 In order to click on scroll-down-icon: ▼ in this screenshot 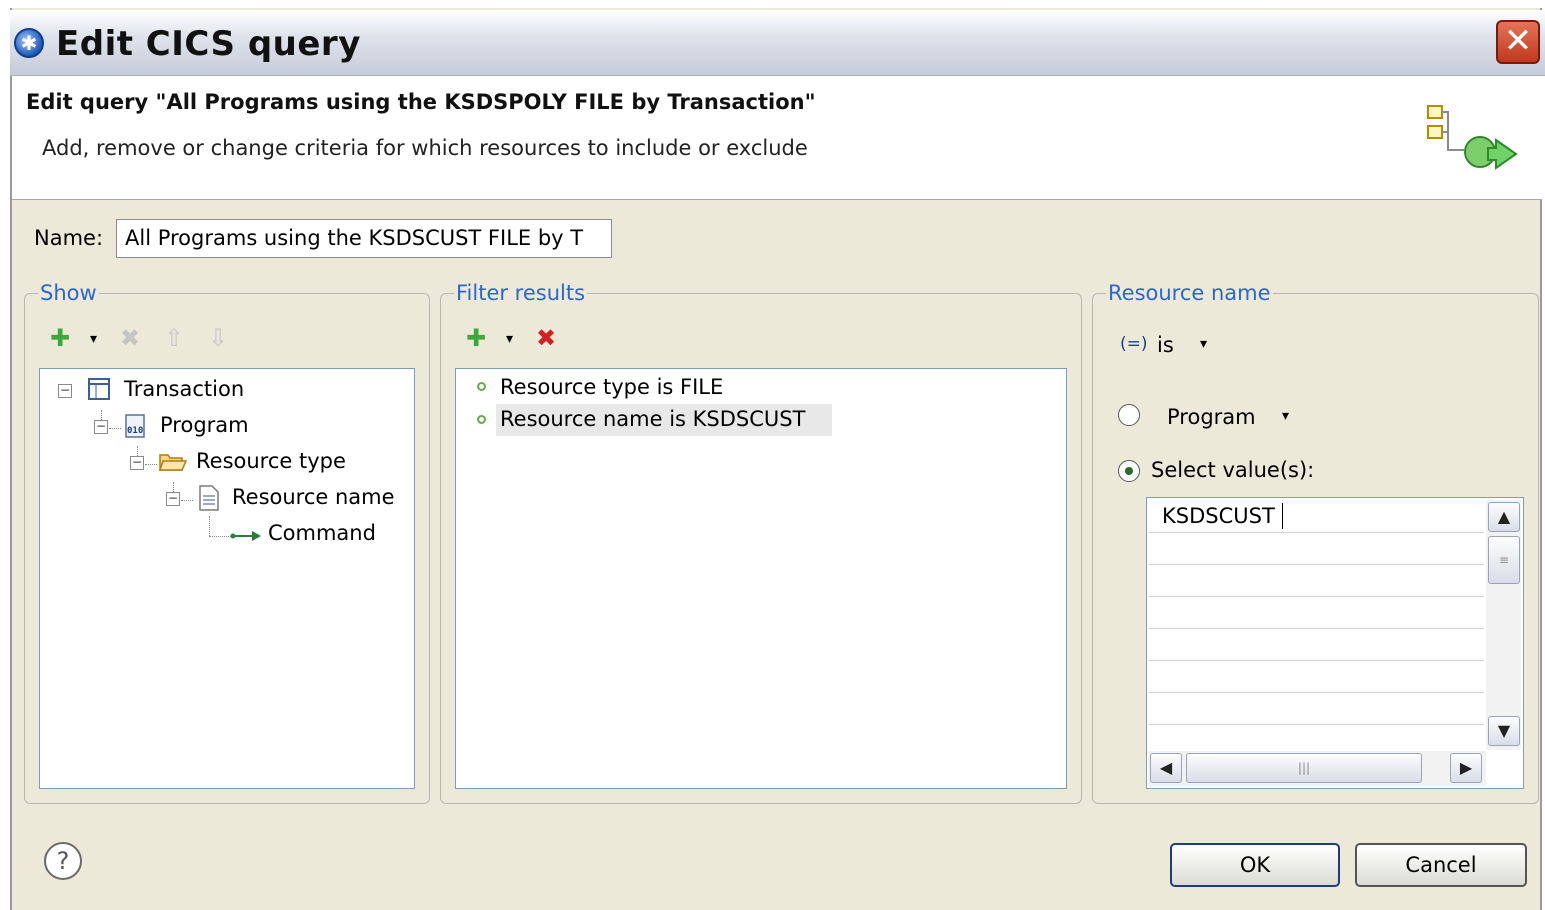, I will do `click(1504, 731)`.